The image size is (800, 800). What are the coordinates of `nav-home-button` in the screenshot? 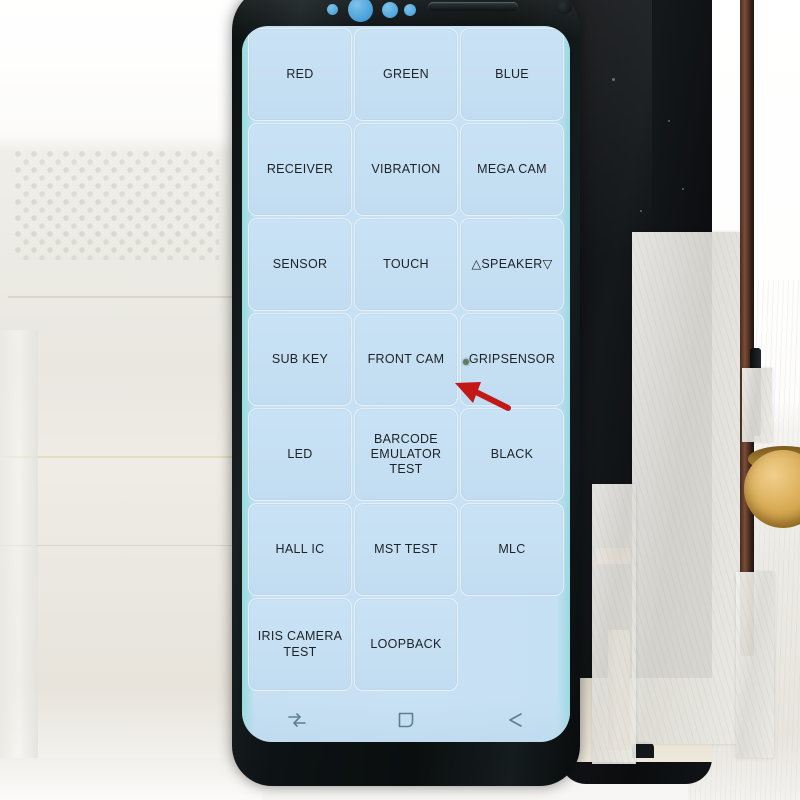 It's located at (406, 720).